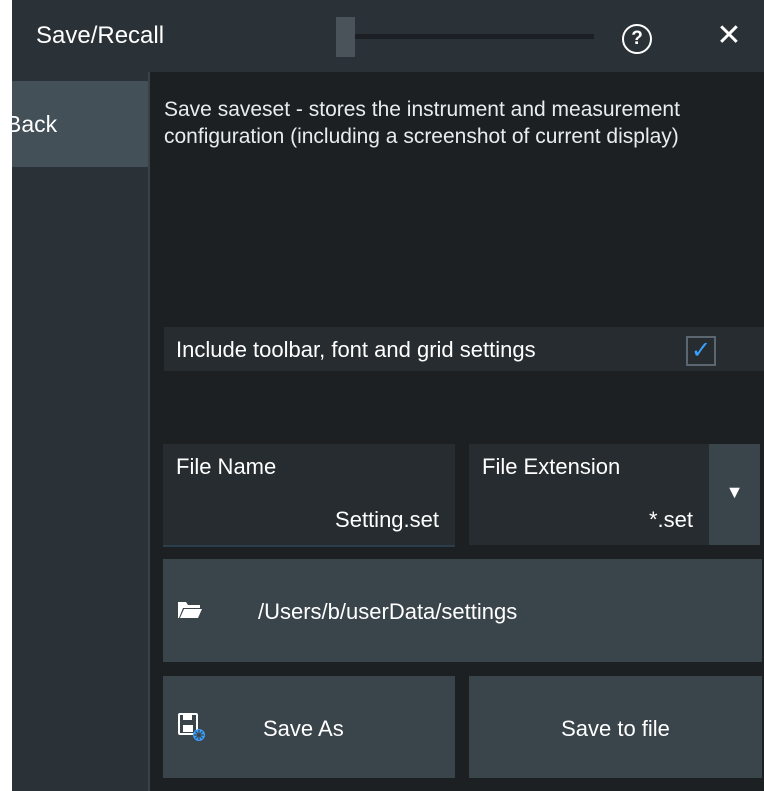 The image size is (764, 791). What do you see at coordinates (473, 36) in the screenshot?
I see `transparency-slider-track` at bounding box center [473, 36].